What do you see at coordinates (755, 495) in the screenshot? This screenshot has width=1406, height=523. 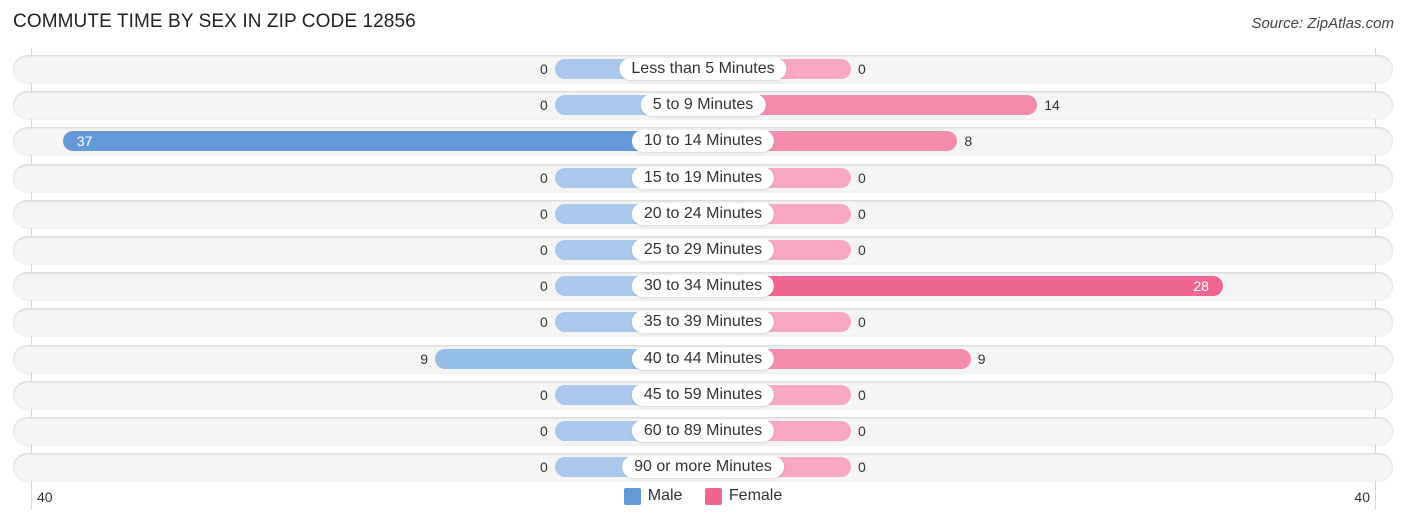 I see `legend-label-female: Female` at bounding box center [755, 495].